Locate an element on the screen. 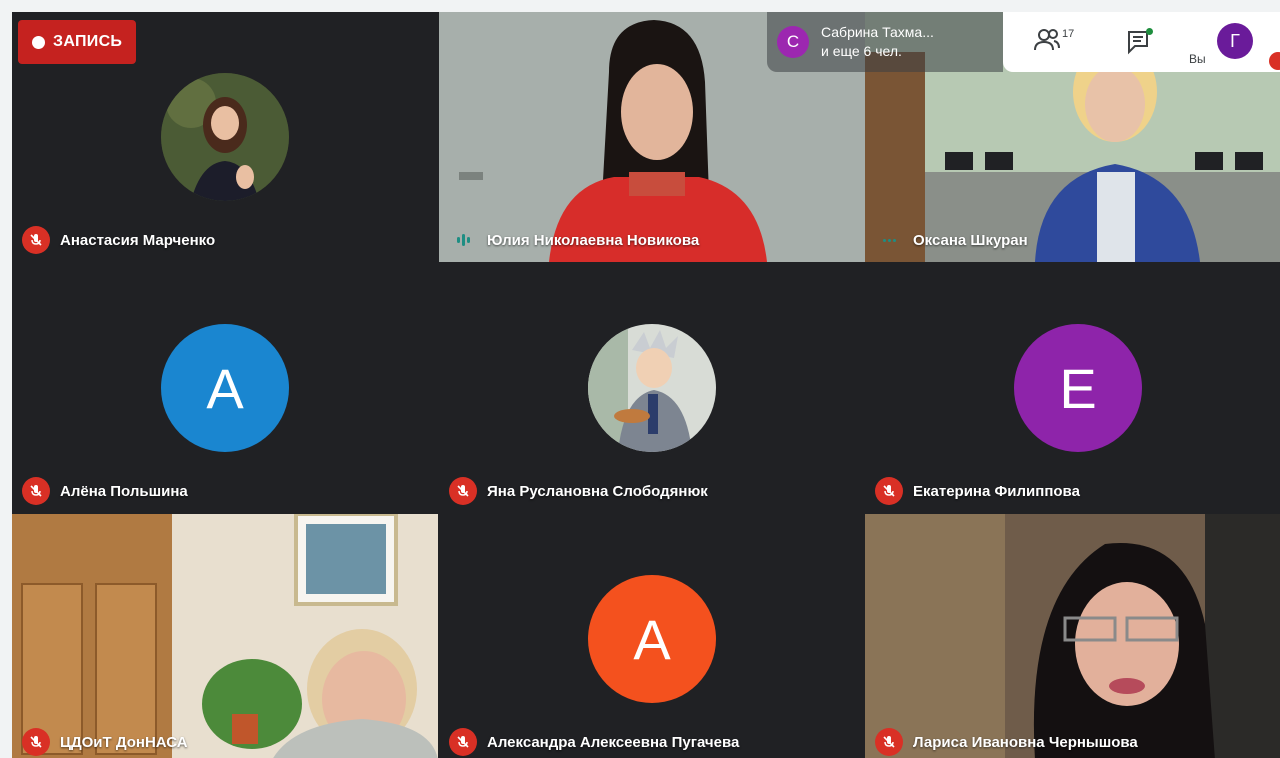 This screenshot has width=1280, height=758. top-right-toolbar: 17 Вы Г is located at coordinates (1141, 42).